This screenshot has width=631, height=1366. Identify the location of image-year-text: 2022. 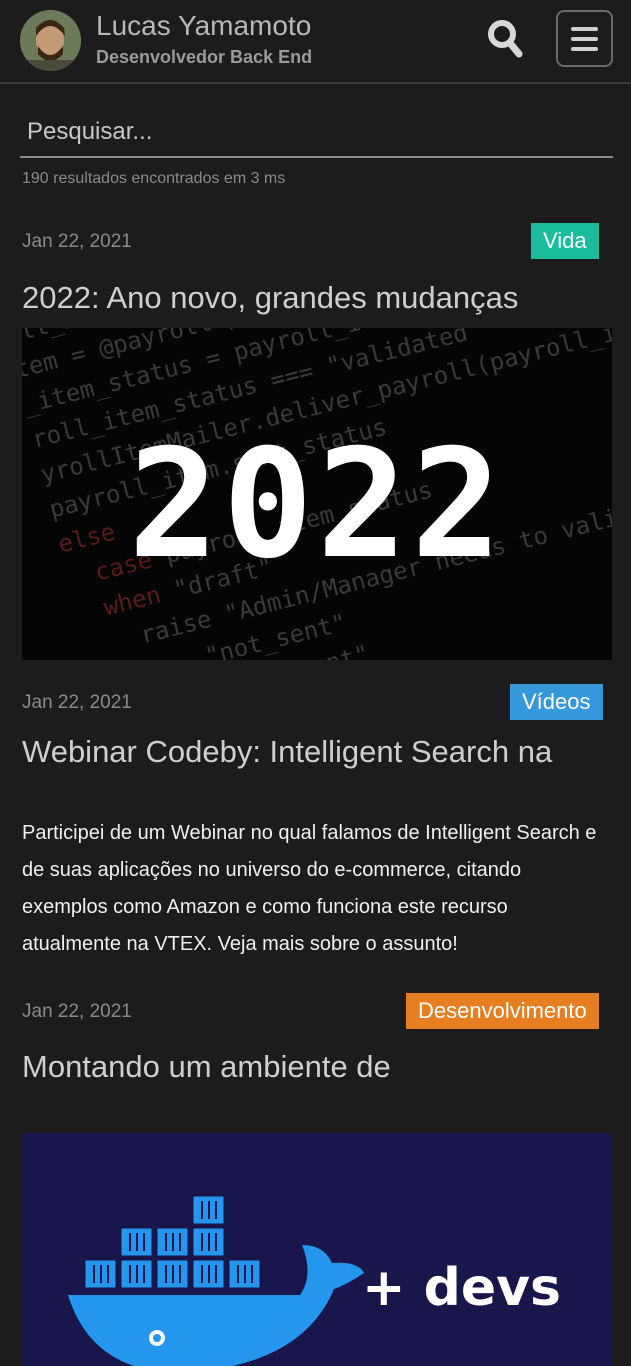
(317, 505).